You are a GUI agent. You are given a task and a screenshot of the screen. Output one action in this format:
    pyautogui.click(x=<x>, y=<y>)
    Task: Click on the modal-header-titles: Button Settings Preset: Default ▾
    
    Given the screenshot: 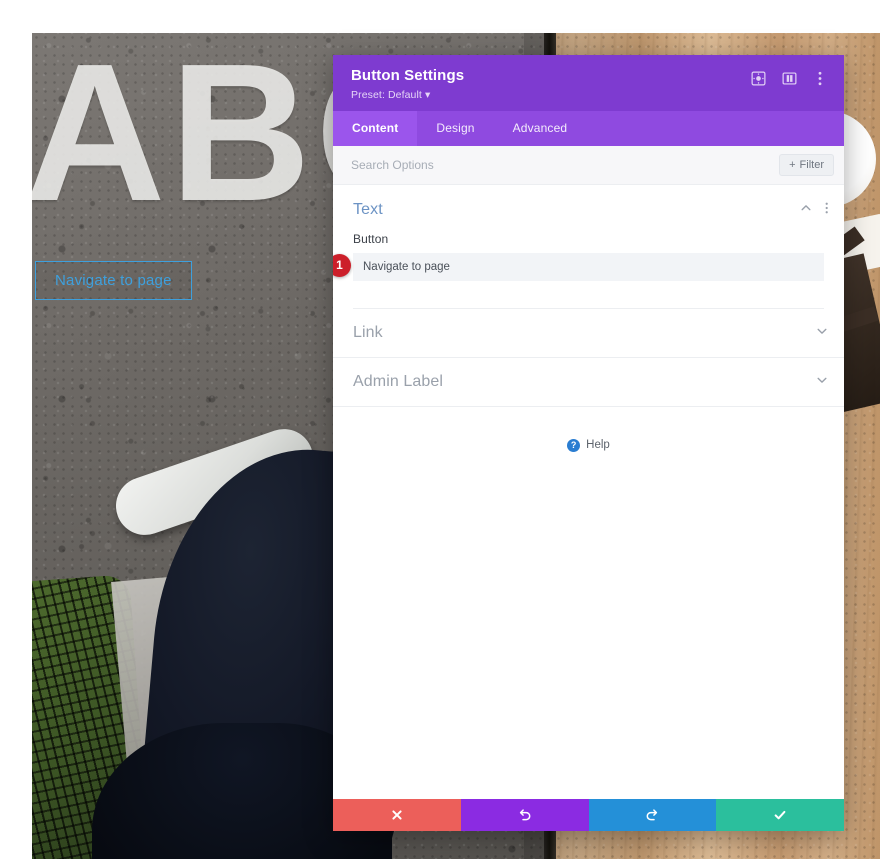 What is the action you would take?
    pyautogui.click(x=407, y=84)
    